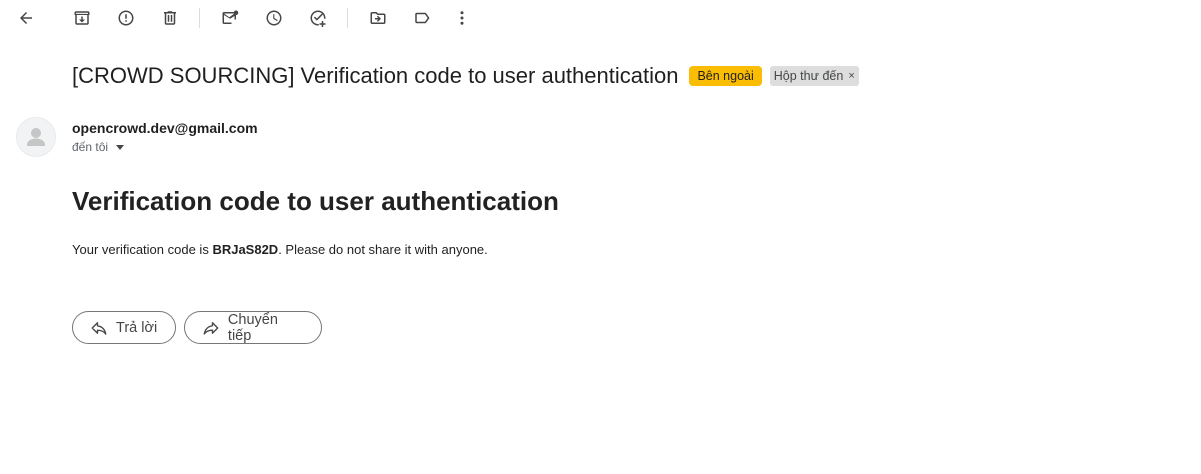 The width and height of the screenshot is (1201, 474). I want to click on email-body-heading: Verification code to user authentication, so click(315, 201).